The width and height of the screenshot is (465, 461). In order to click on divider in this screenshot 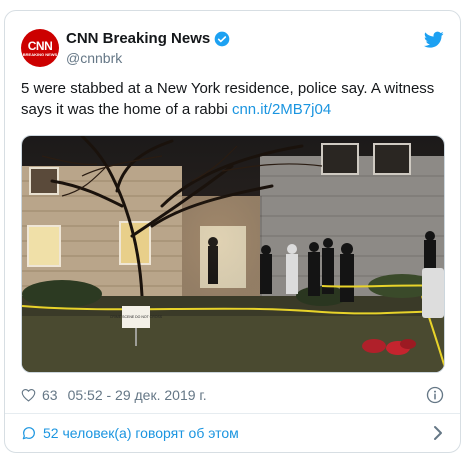, I will do `click(232, 413)`.